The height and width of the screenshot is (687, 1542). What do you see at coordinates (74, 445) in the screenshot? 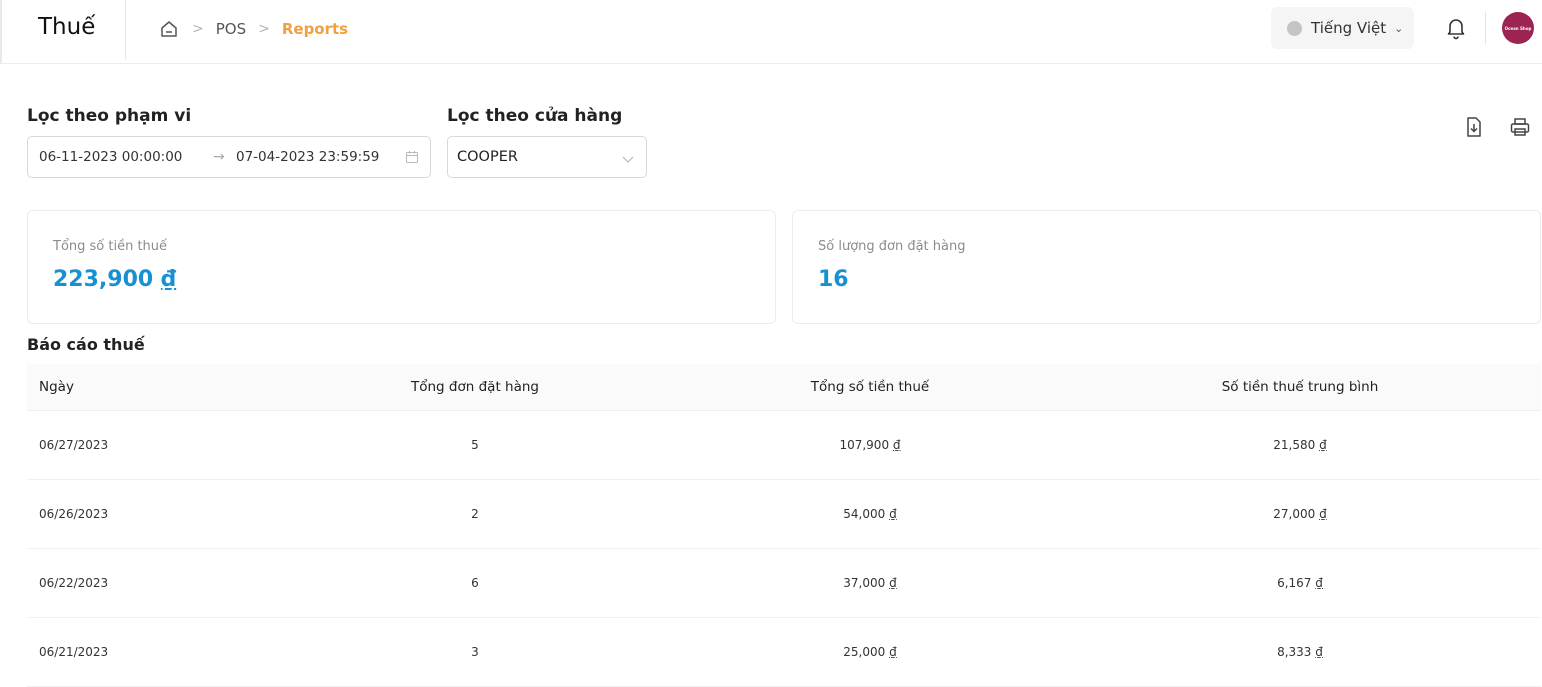
I see `cell-date: 06/27/2023` at bounding box center [74, 445].